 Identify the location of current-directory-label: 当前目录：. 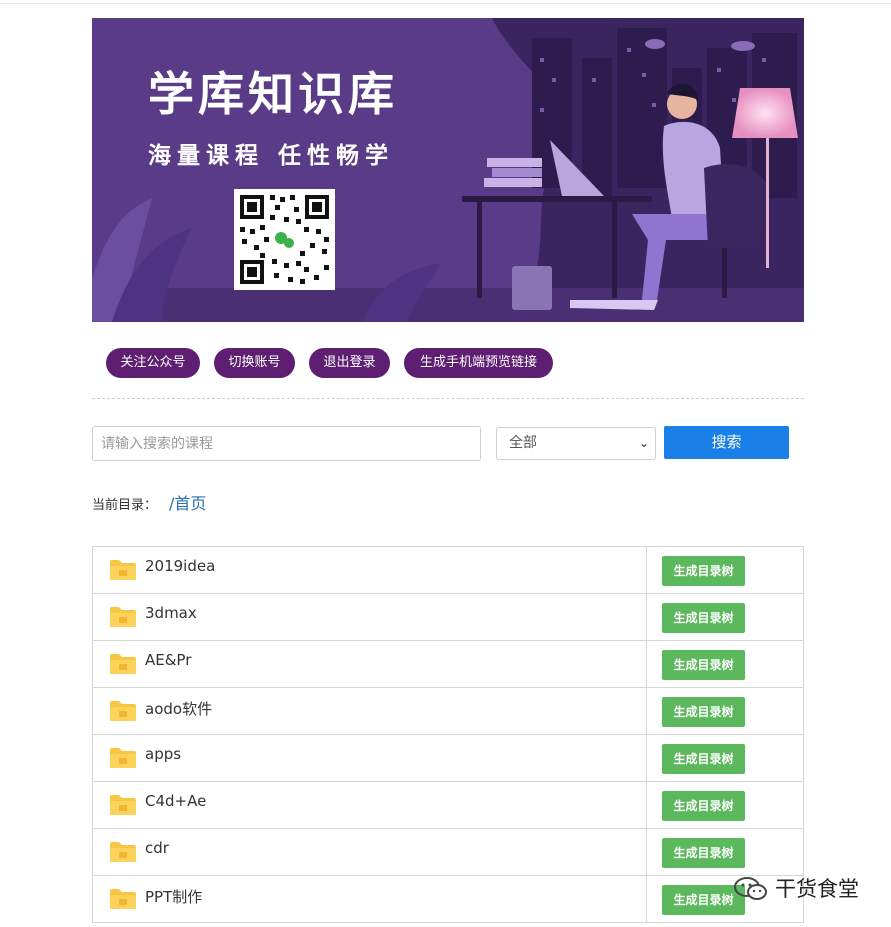
(125, 505).